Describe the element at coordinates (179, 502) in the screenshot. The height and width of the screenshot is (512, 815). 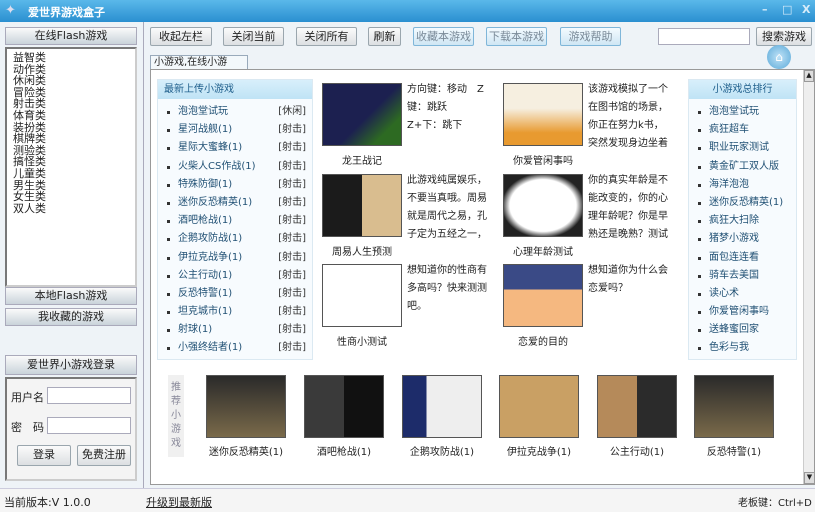
I see `upgrade-link: 升级到最新版` at that location.